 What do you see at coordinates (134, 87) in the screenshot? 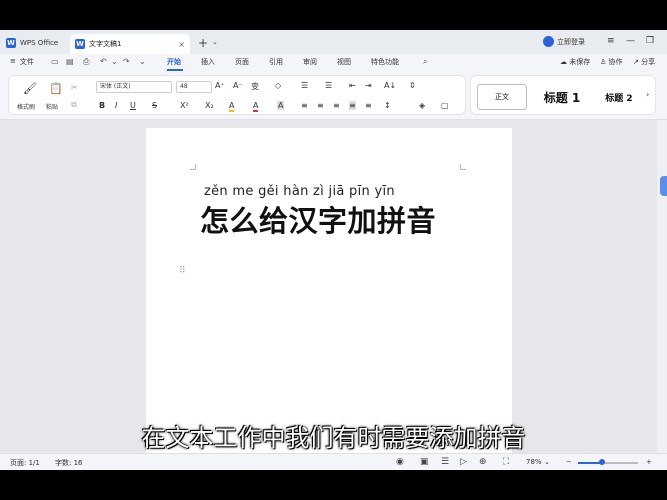
I see `font-family-select: 宋体 (正文)` at bounding box center [134, 87].